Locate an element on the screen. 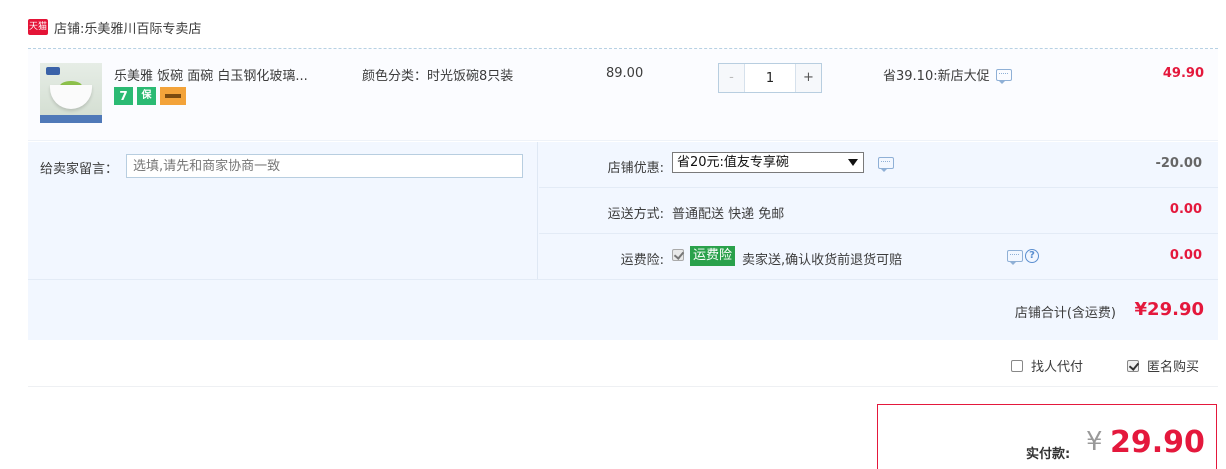 The height and width of the screenshot is (469, 1226). coupon-select: 省20元:值友专享碗 is located at coordinates (768, 162).